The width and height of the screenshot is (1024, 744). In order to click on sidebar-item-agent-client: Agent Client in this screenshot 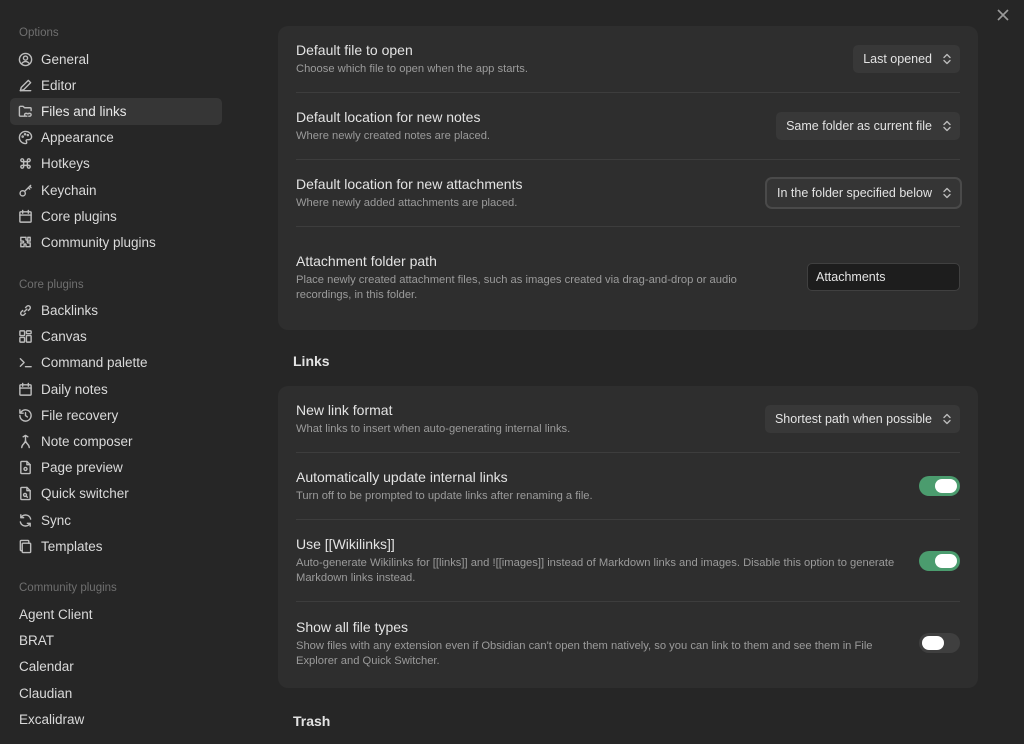, I will do `click(116, 614)`.